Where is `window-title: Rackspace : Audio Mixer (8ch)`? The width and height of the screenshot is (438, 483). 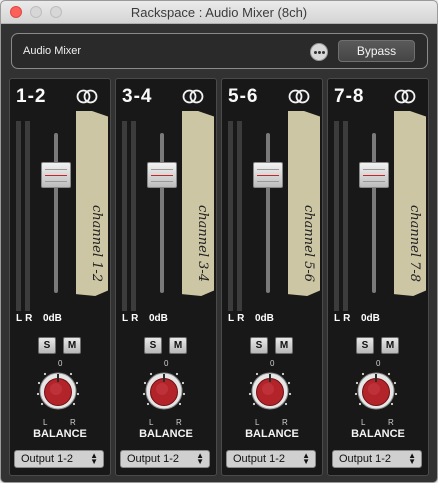
window-title: Rackspace : Audio Mixer (8ch) is located at coordinates (219, 12).